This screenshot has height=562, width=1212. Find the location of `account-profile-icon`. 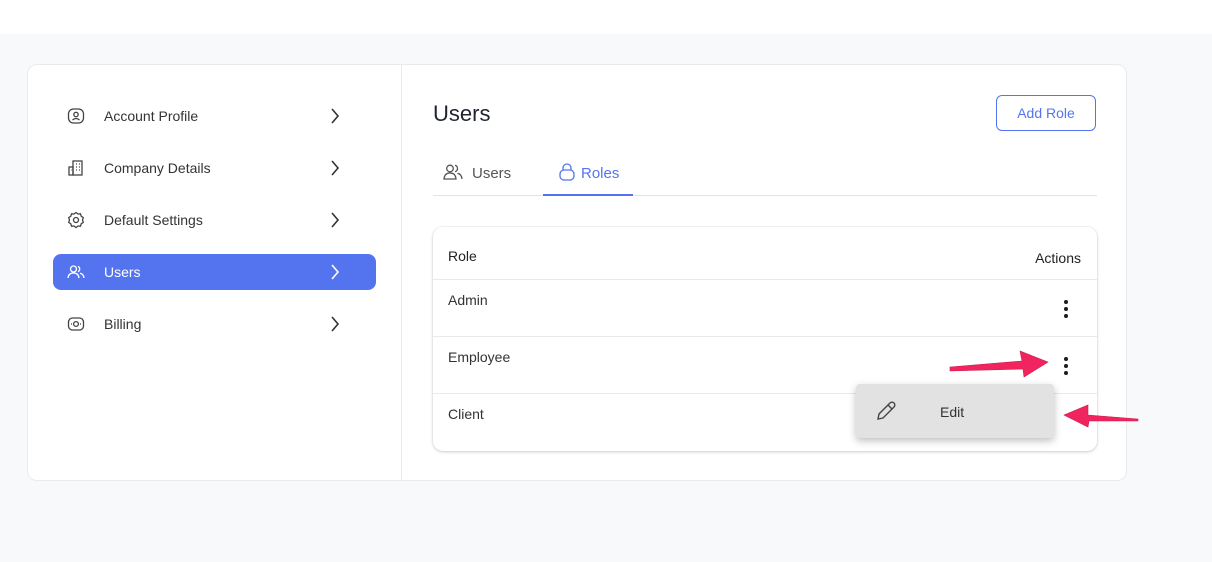

account-profile-icon is located at coordinates (76, 116).